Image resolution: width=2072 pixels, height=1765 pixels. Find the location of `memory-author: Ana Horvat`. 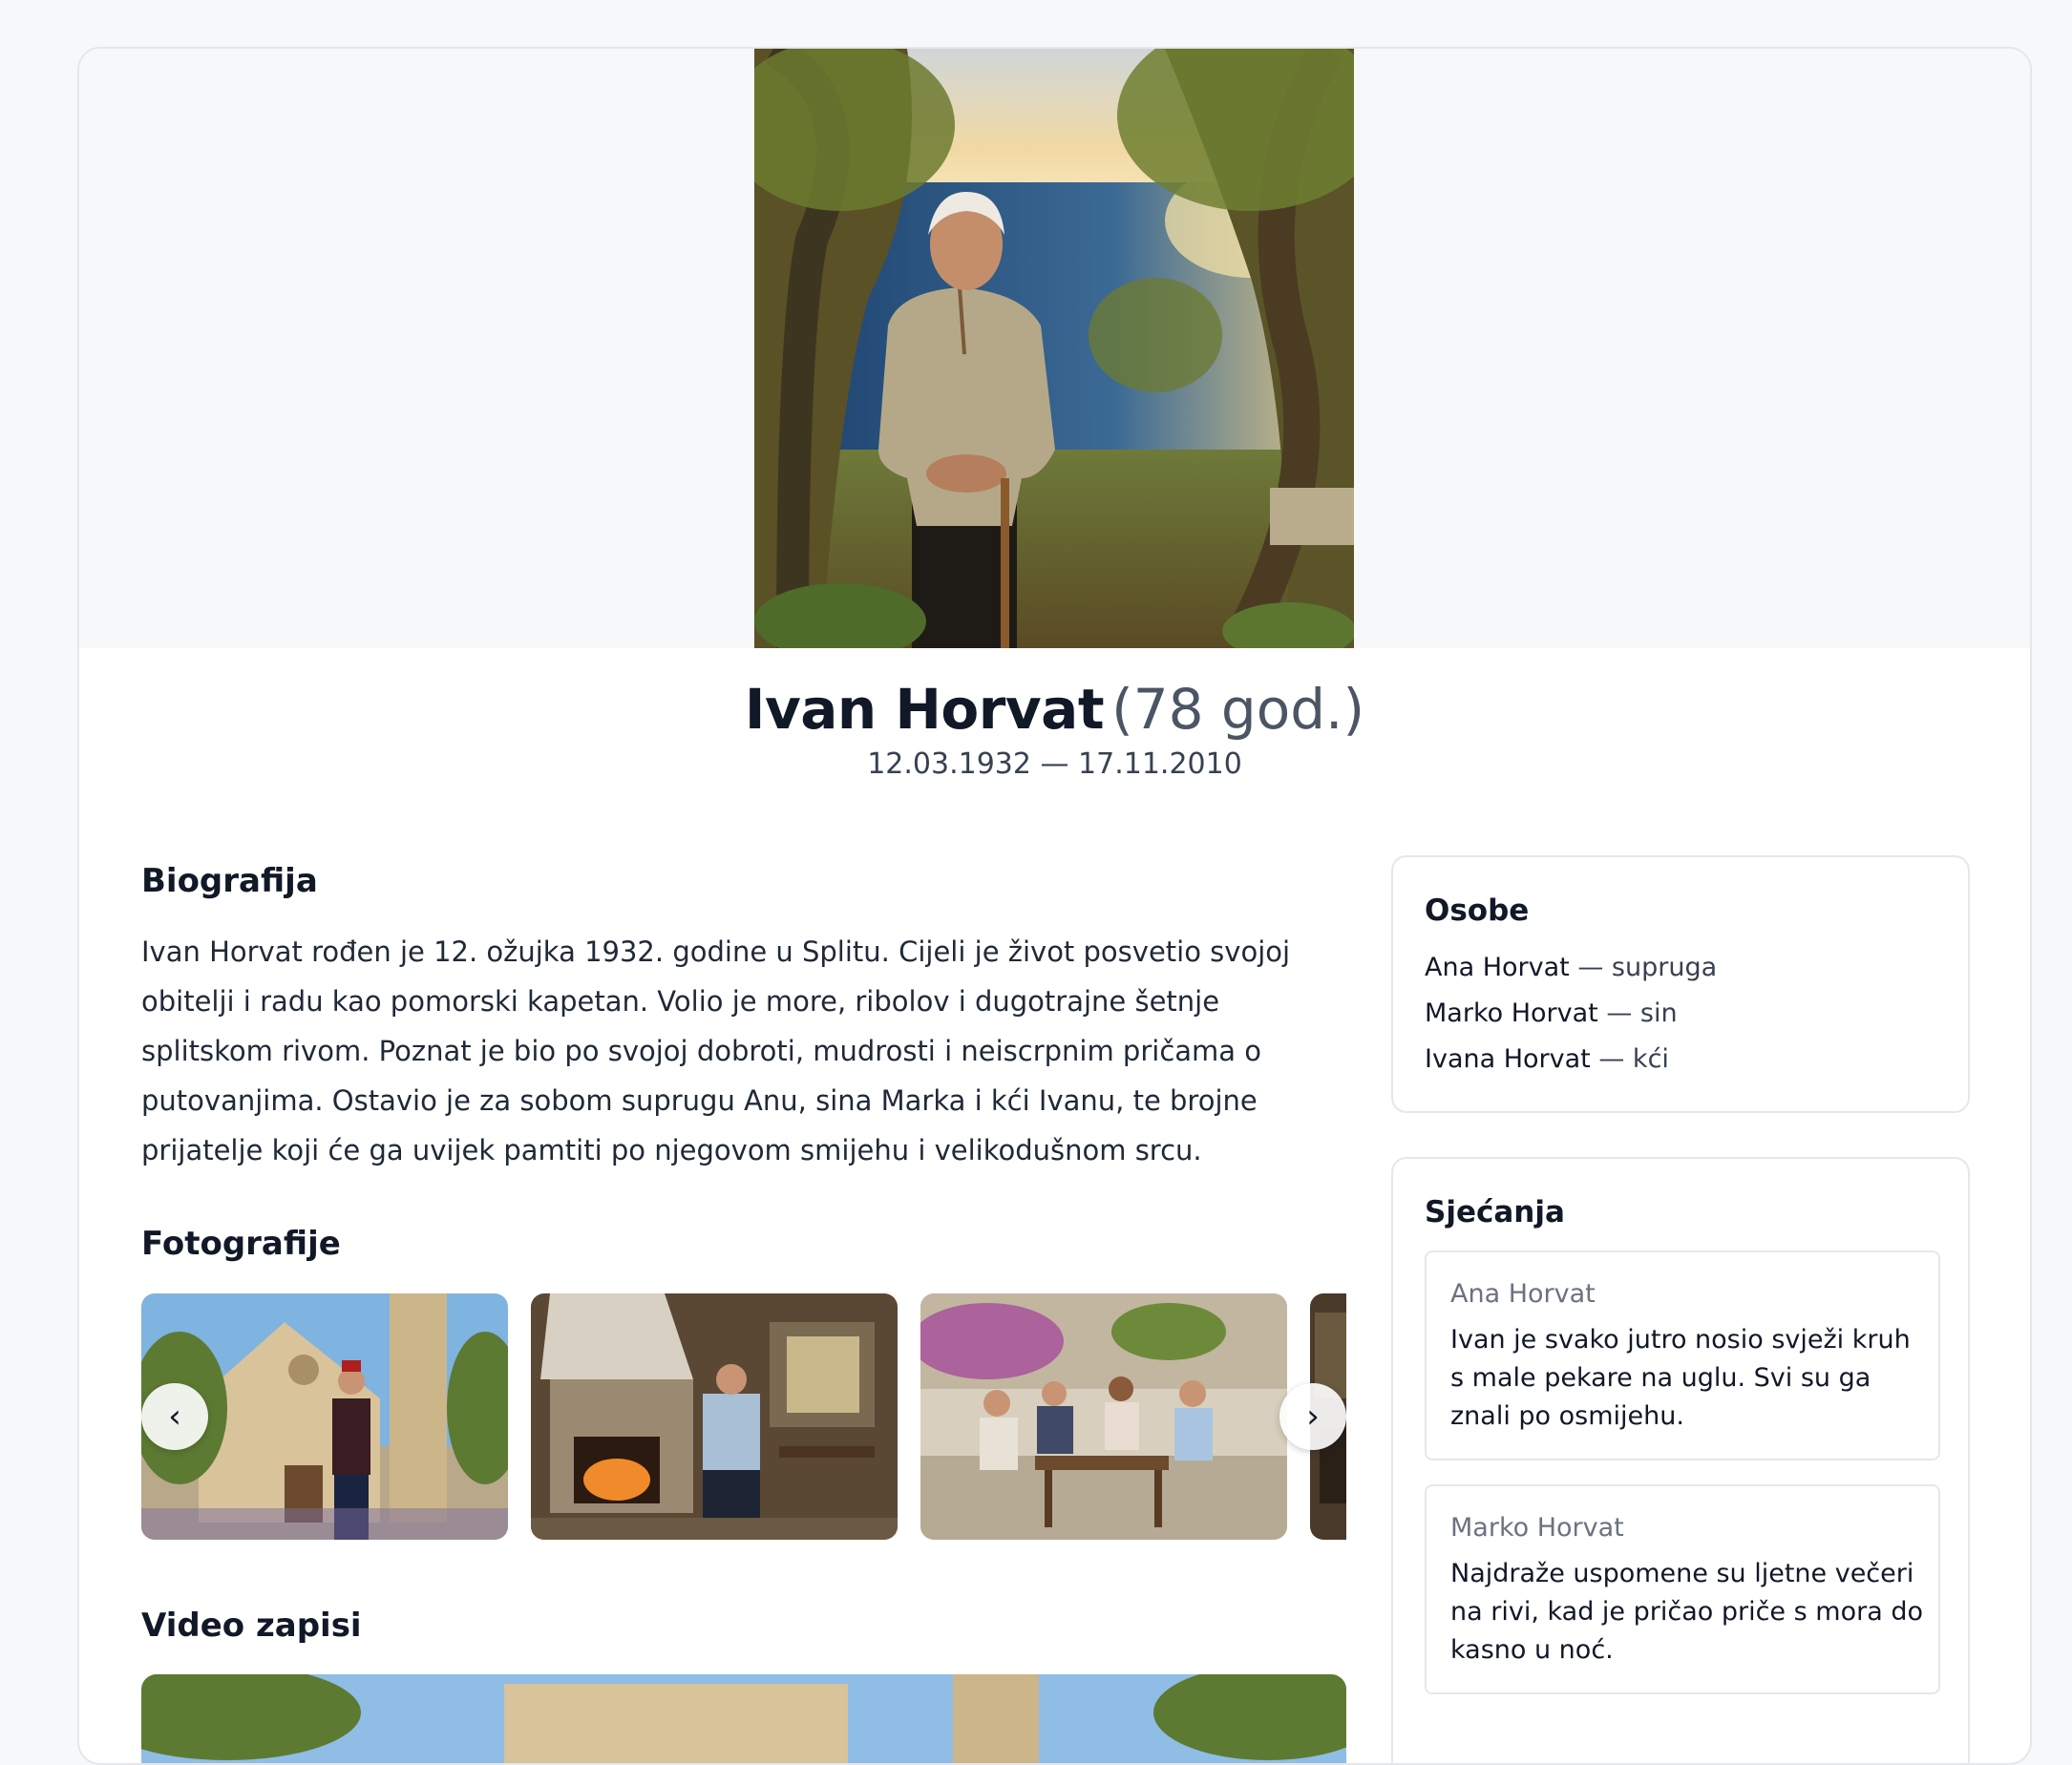

memory-author: Ana Horvat is located at coordinates (1523, 1294).